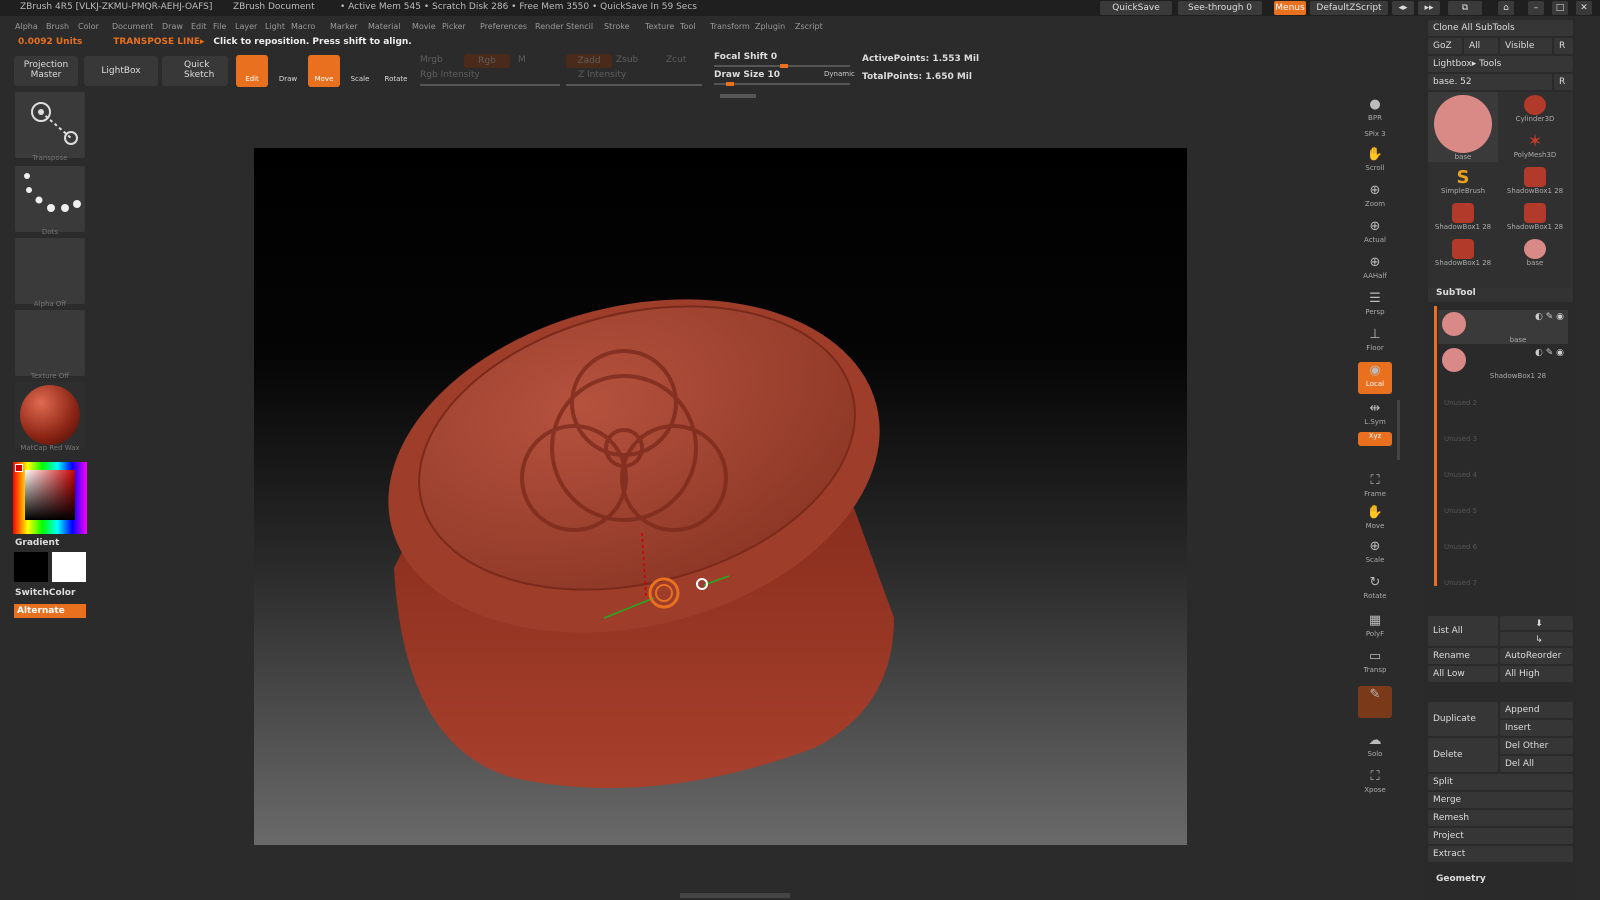 The height and width of the screenshot is (900, 1600). Describe the element at coordinates (688, 26) in the screenshot. I see `menu-tool: Tool` at that location.